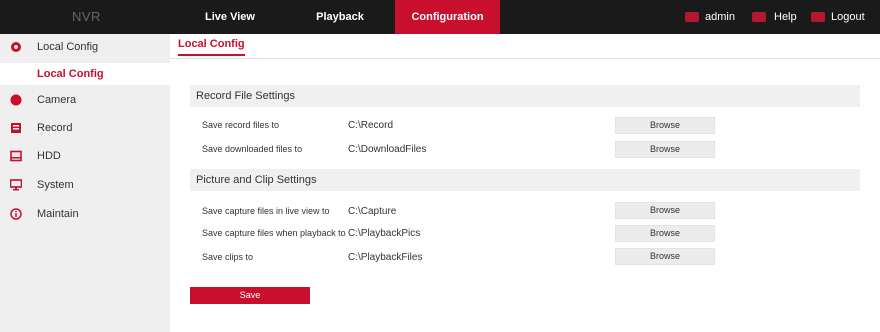 This screenshot has width=880, height=332. I want to click on sidebar-item-label: Record, so click(55, 128).